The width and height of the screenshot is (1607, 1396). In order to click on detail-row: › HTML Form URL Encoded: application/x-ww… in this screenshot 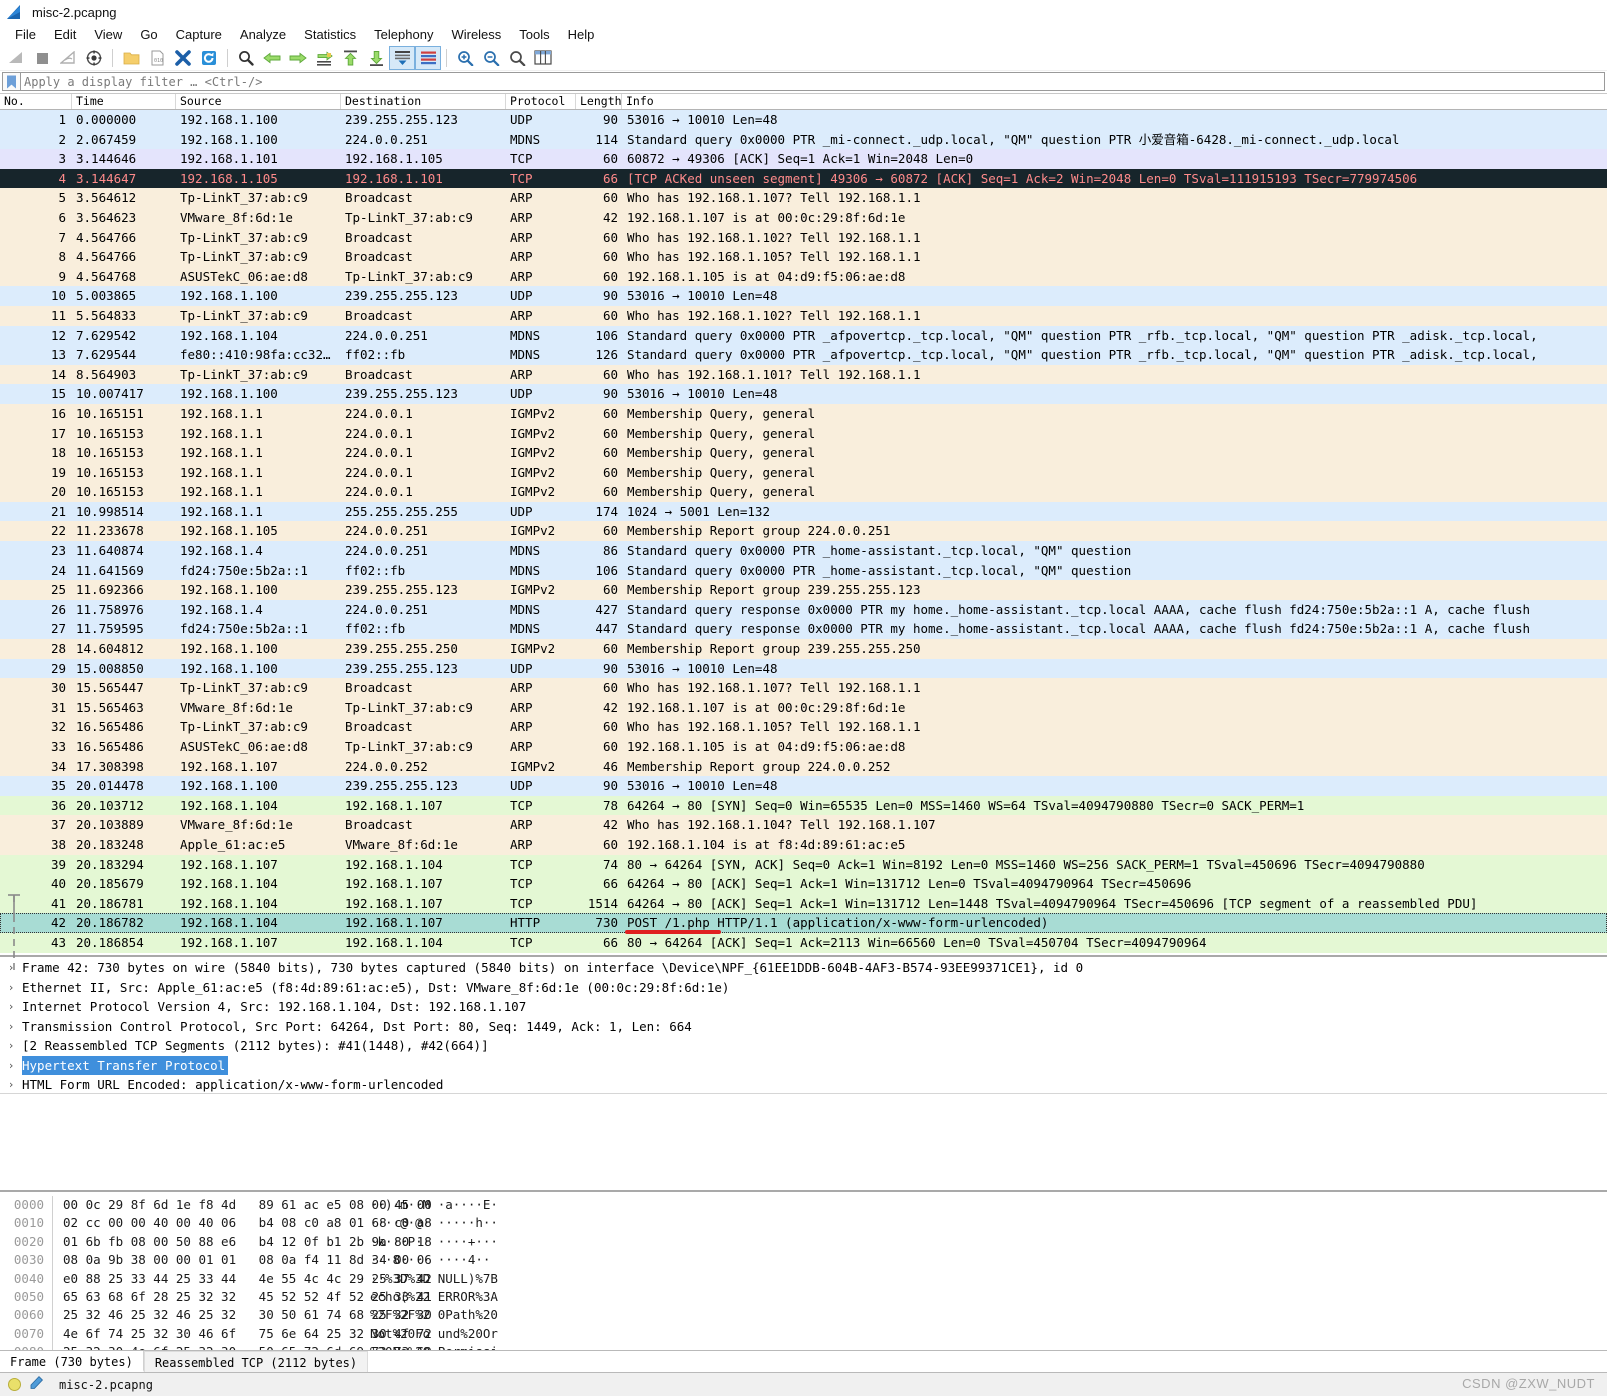, I will do `click(803, 1084)`.